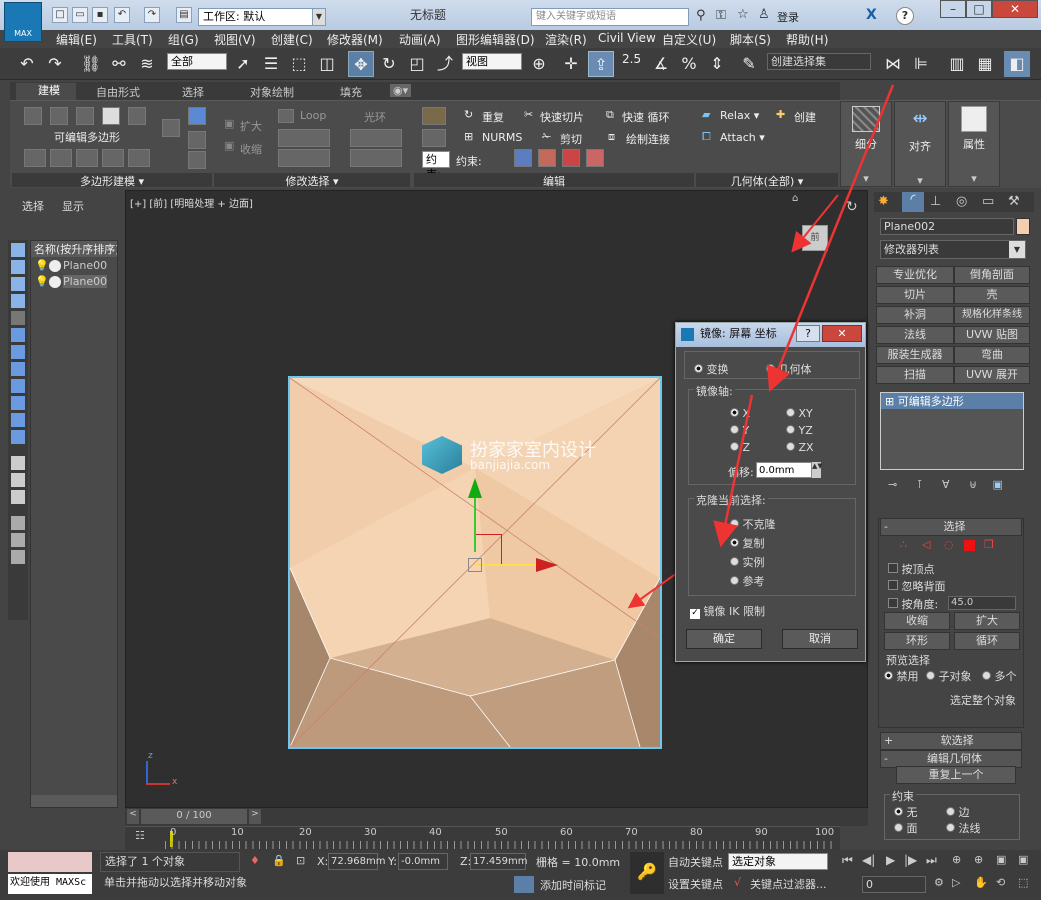  I want to click on constraint-none-icon, so click(523, 158).